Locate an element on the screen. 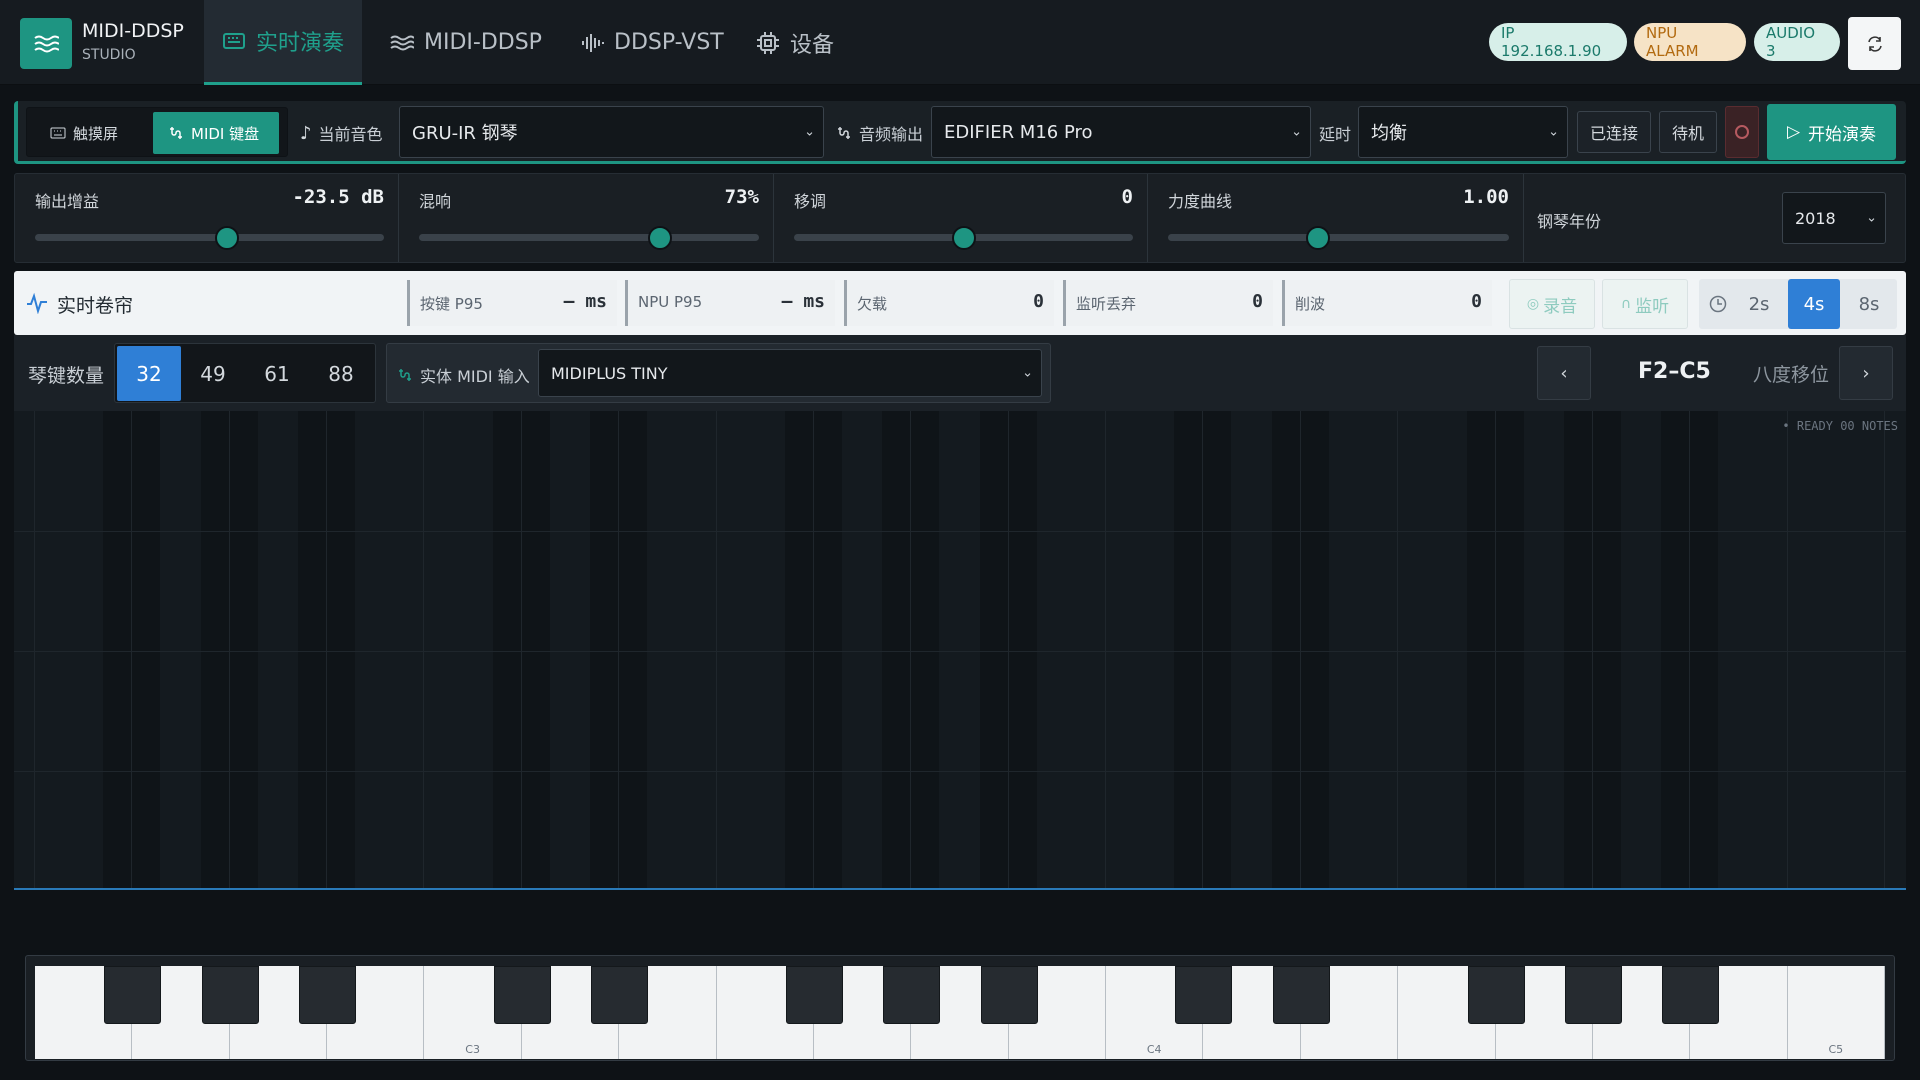 The height and width of the screenshot is (1080, 1920). brand-title: MIDI-DDSP is located at coordinates (133, 31).